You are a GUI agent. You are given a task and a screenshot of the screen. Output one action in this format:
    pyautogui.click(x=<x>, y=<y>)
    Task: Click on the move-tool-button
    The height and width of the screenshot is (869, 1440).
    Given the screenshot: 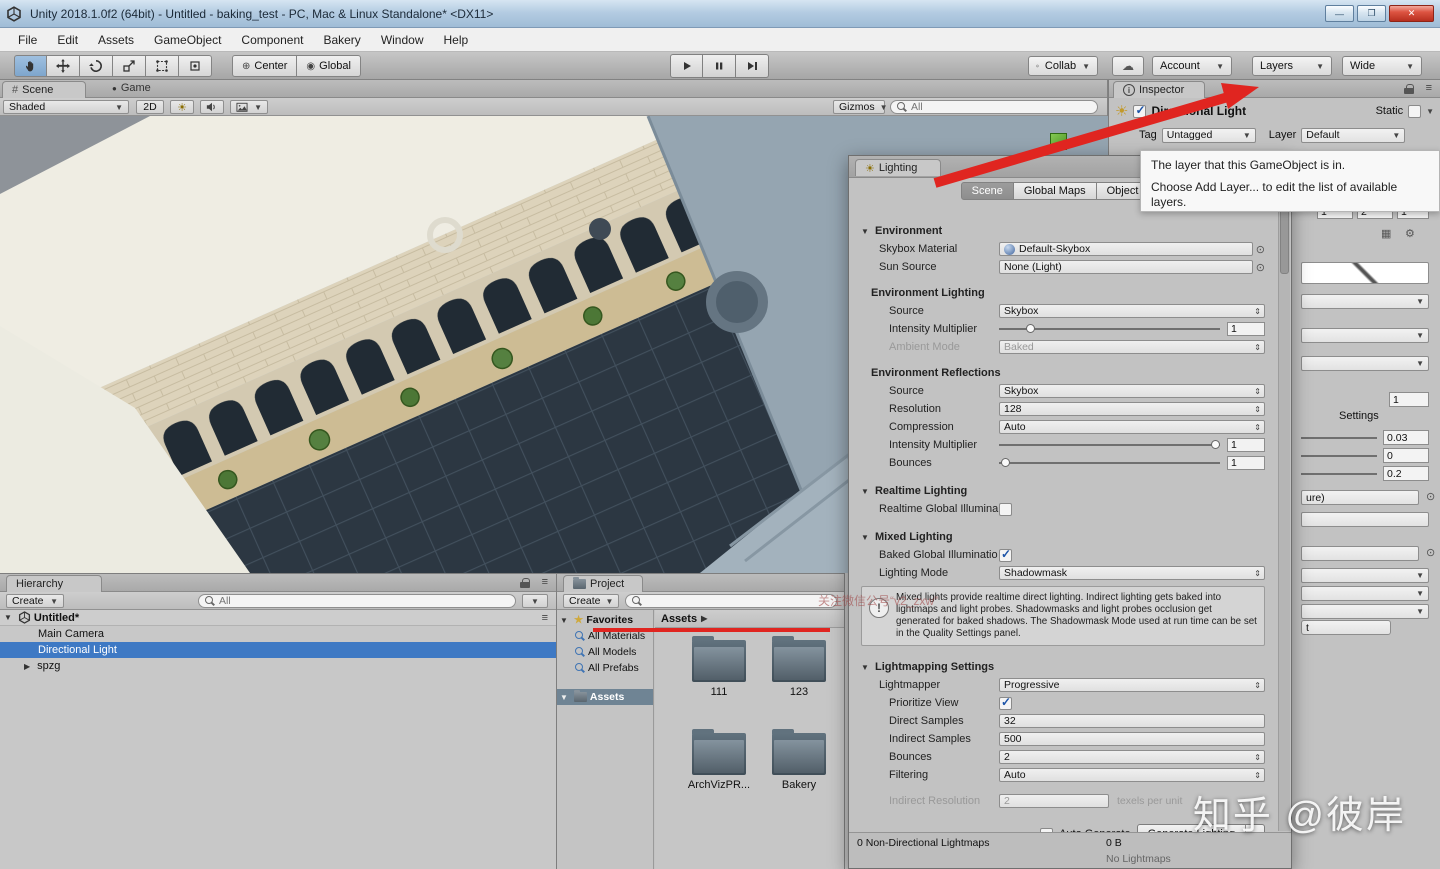 What is the action you would take?
    pyautogui.click(x=63, y=66)
    